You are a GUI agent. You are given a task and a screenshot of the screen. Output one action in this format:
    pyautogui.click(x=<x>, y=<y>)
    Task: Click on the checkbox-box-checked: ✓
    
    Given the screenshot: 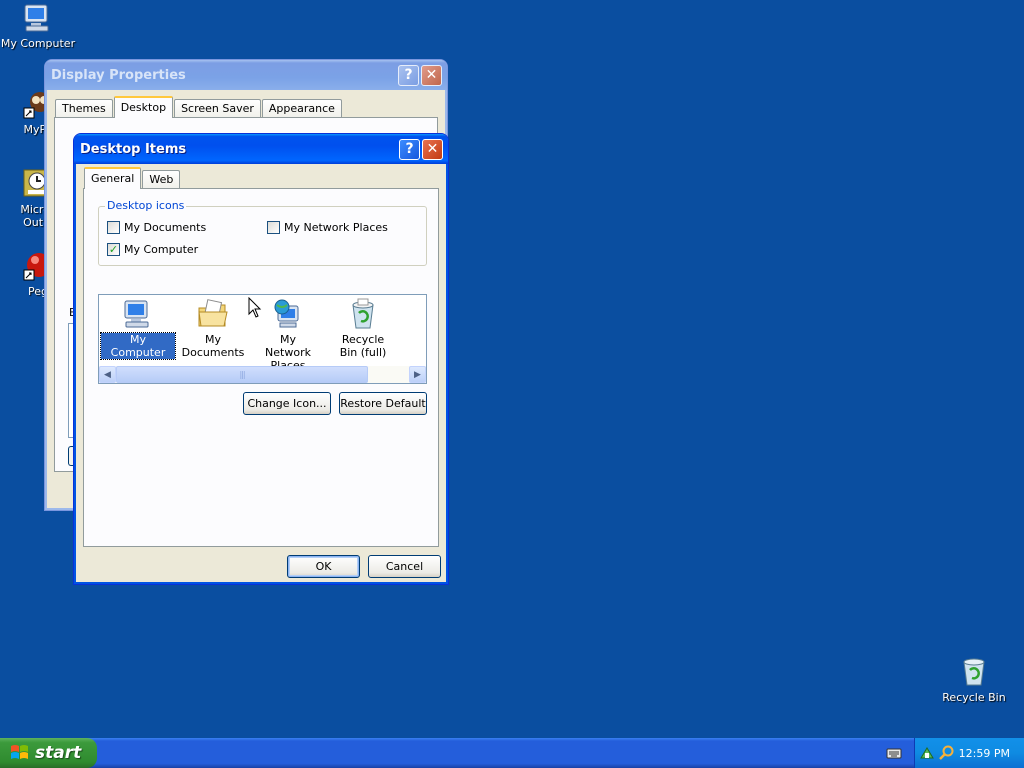 What is the action you would take?
    pyautogui.click(x=113, y=249)
    